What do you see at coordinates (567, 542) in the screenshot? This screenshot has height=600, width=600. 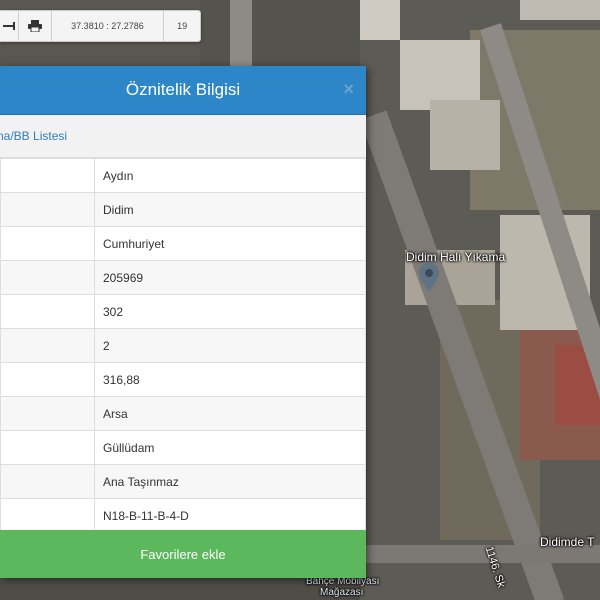 I see `map-poi-label-right: Didimde T` at bounding box center [567, 542].